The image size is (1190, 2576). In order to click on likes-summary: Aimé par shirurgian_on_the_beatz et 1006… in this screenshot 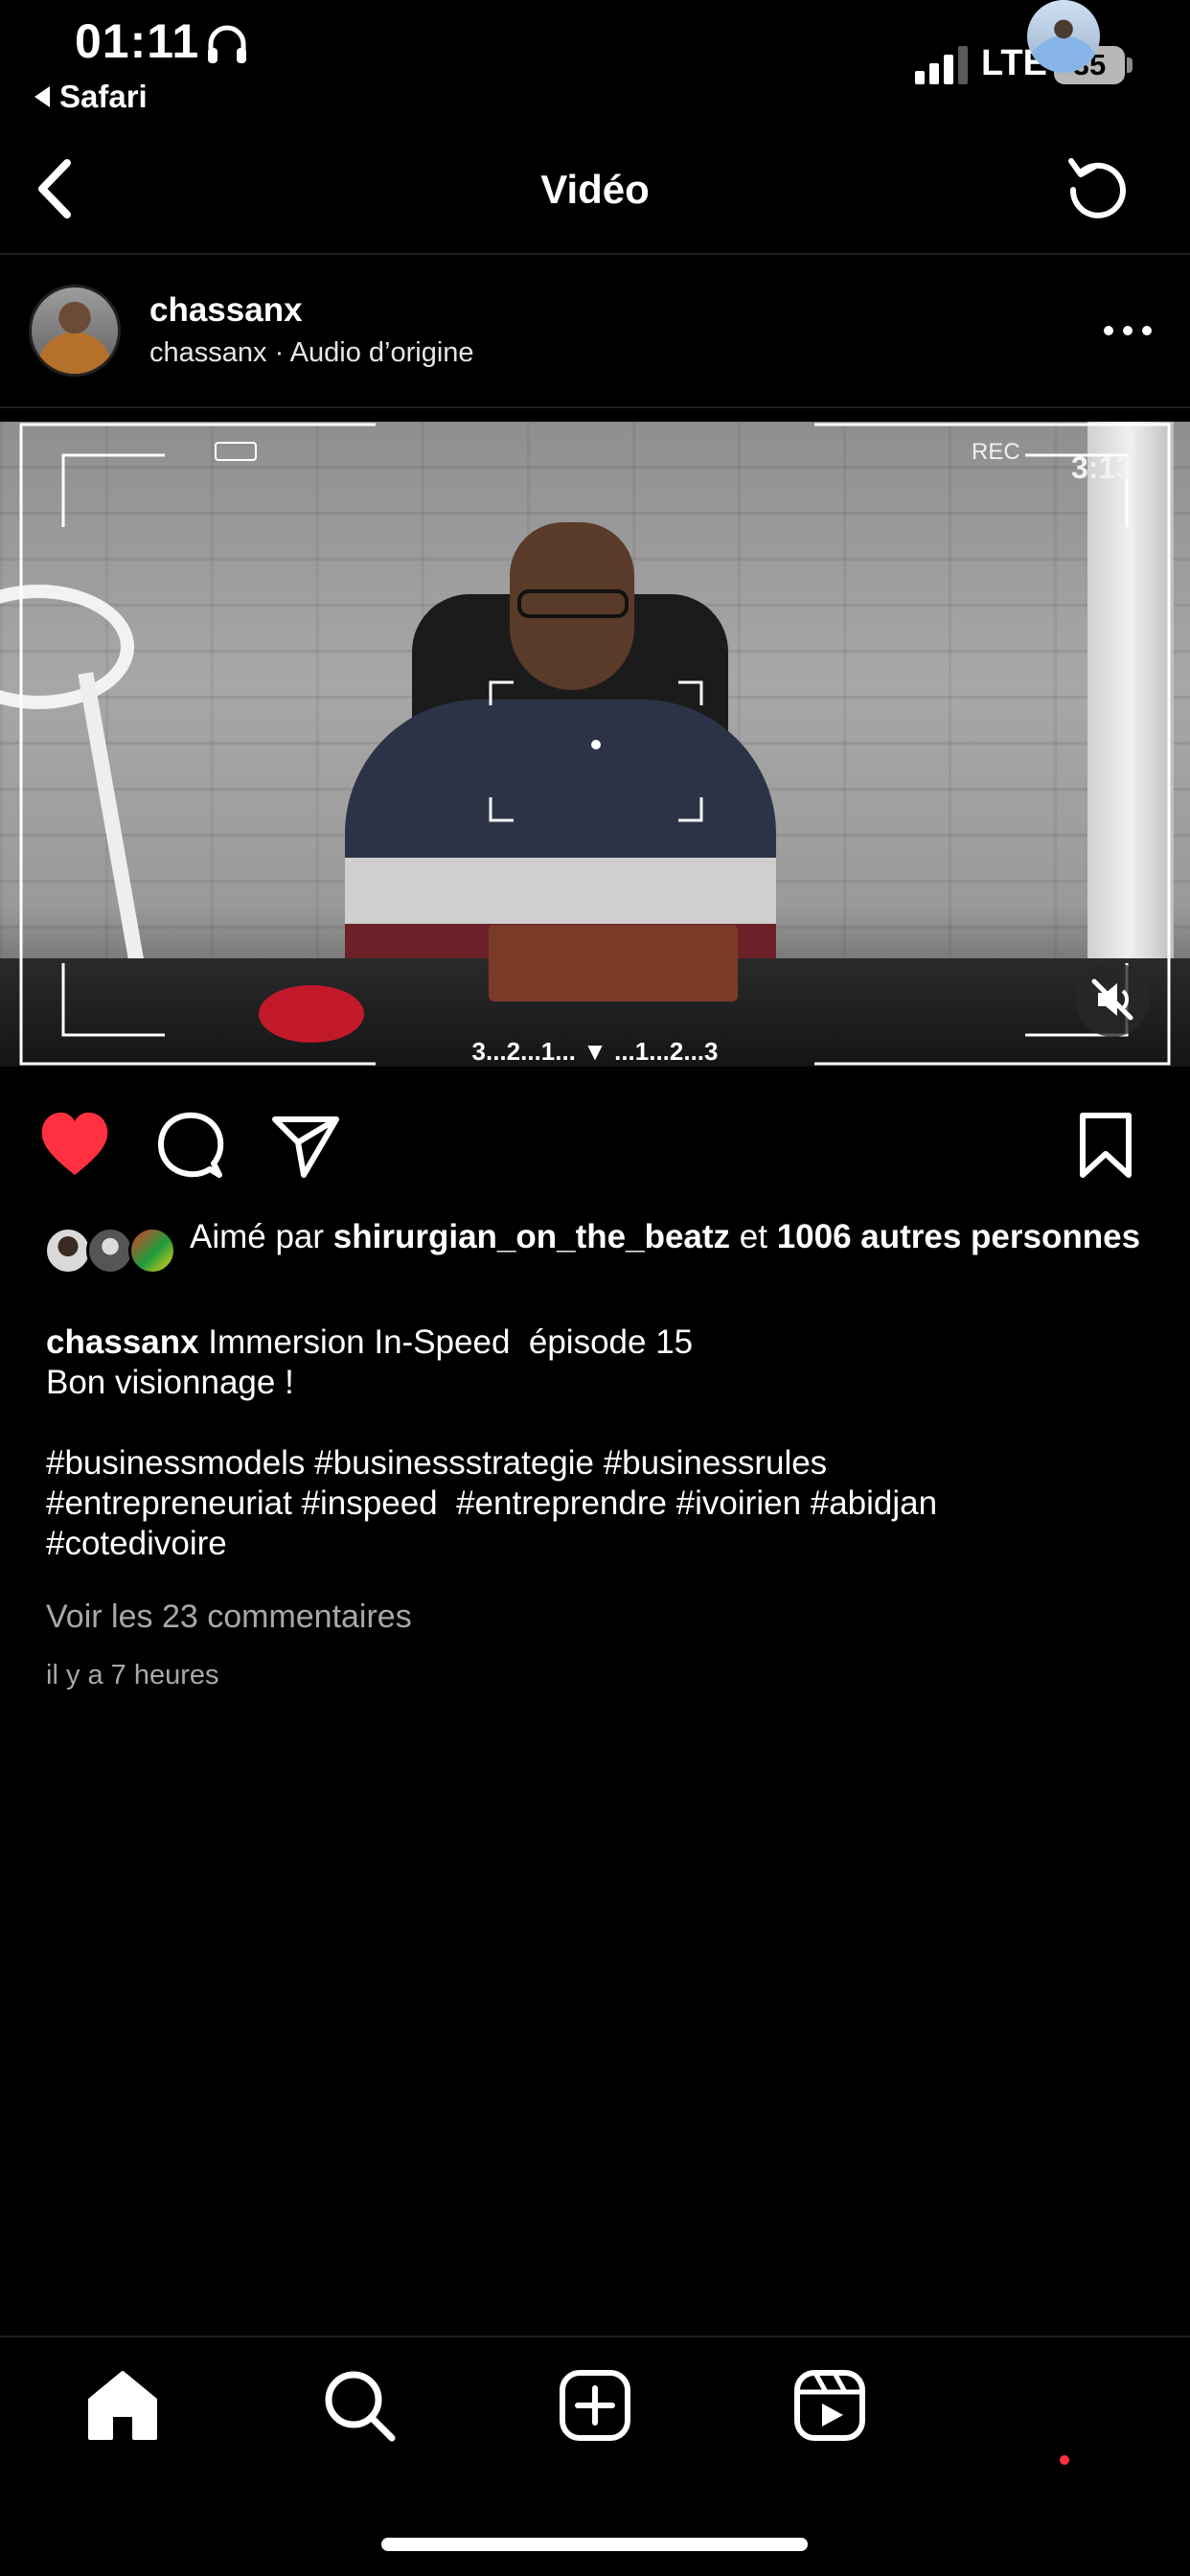, I will do `click(673, 1237)`.